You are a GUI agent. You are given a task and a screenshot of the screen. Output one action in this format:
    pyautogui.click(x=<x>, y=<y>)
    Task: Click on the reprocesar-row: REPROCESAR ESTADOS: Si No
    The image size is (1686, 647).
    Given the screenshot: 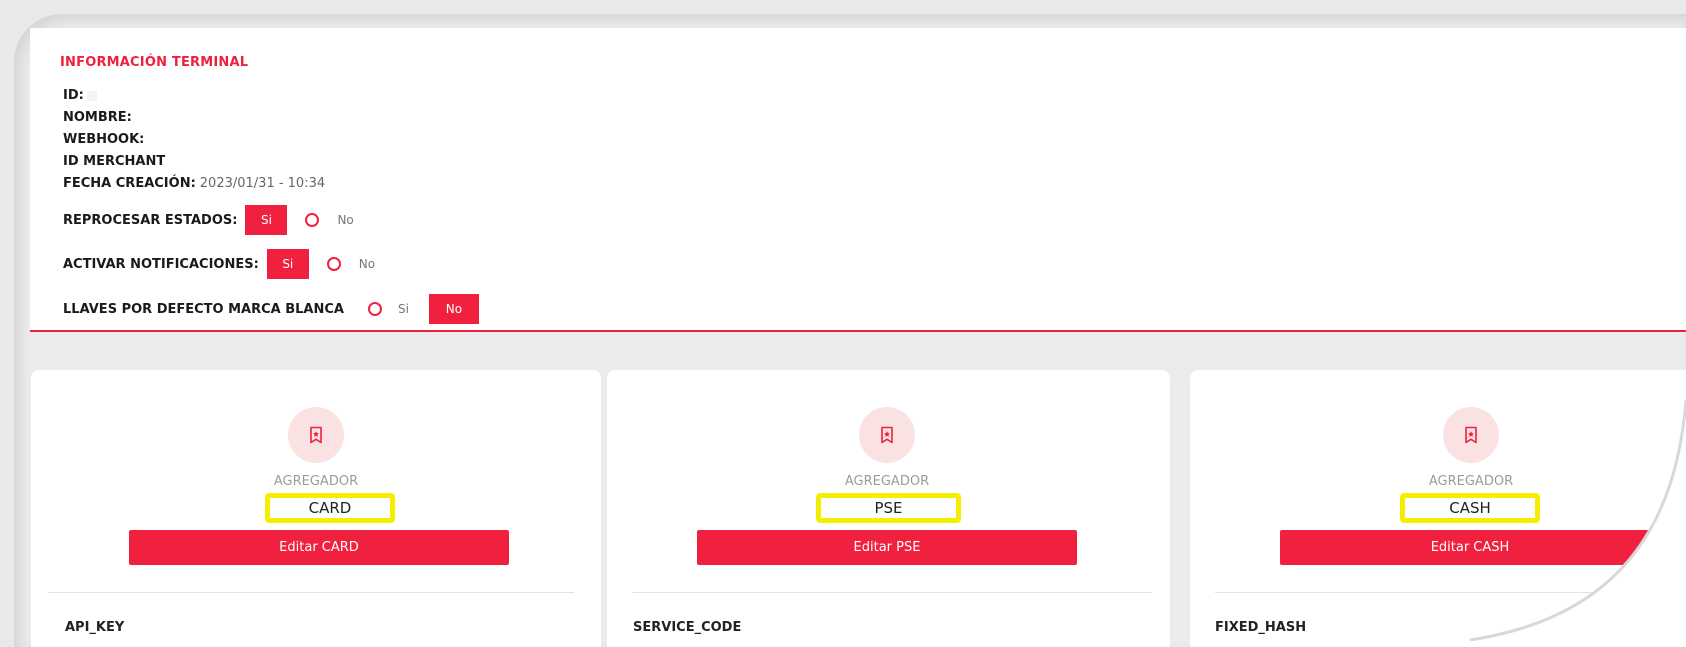 What is the action you would take?
    pyautogui.click(x=208, y=220)
    